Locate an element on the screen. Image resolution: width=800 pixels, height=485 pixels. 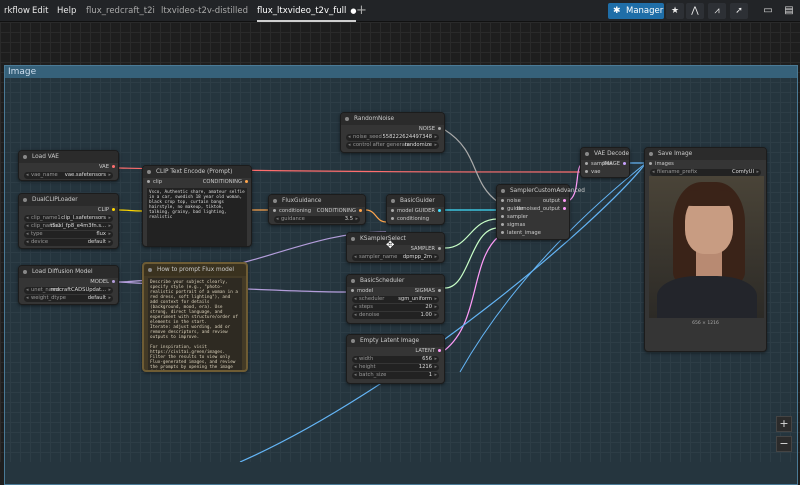
width-widget: width 656 is located at coordinates (395, 359).